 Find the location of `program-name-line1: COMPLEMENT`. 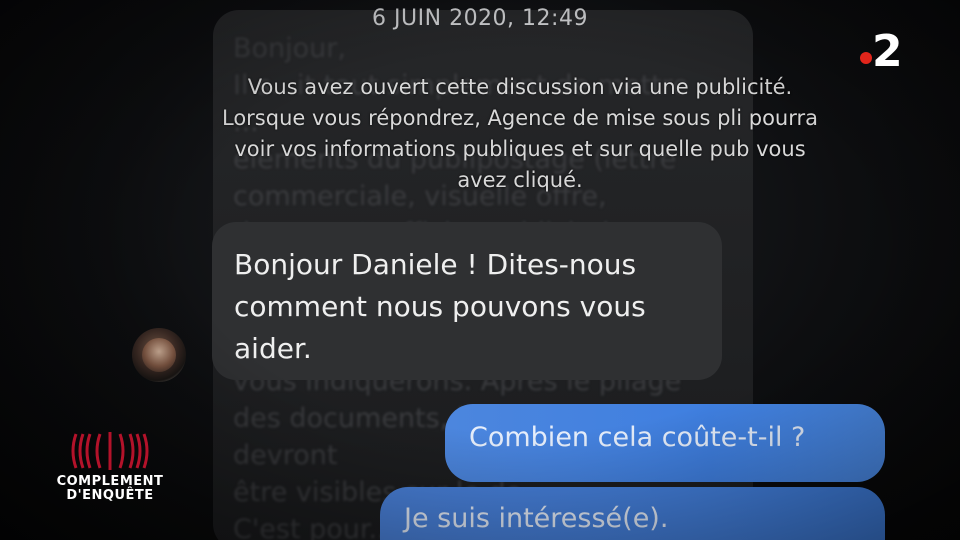

program-name-line1: COMPLEMENT is located at coordinates (110, 481).